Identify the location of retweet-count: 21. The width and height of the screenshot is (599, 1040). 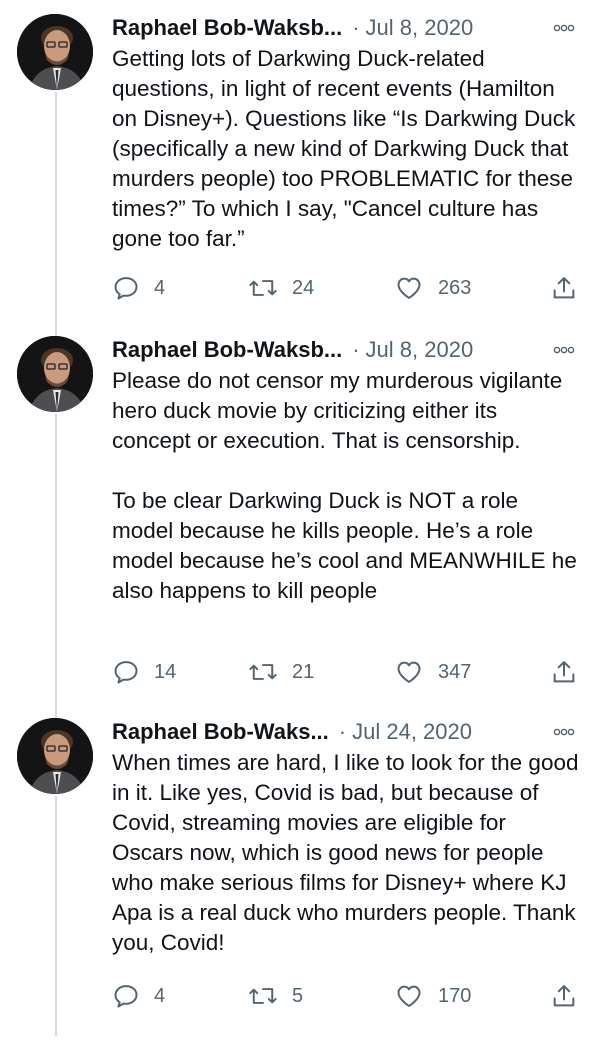
(303, 672).